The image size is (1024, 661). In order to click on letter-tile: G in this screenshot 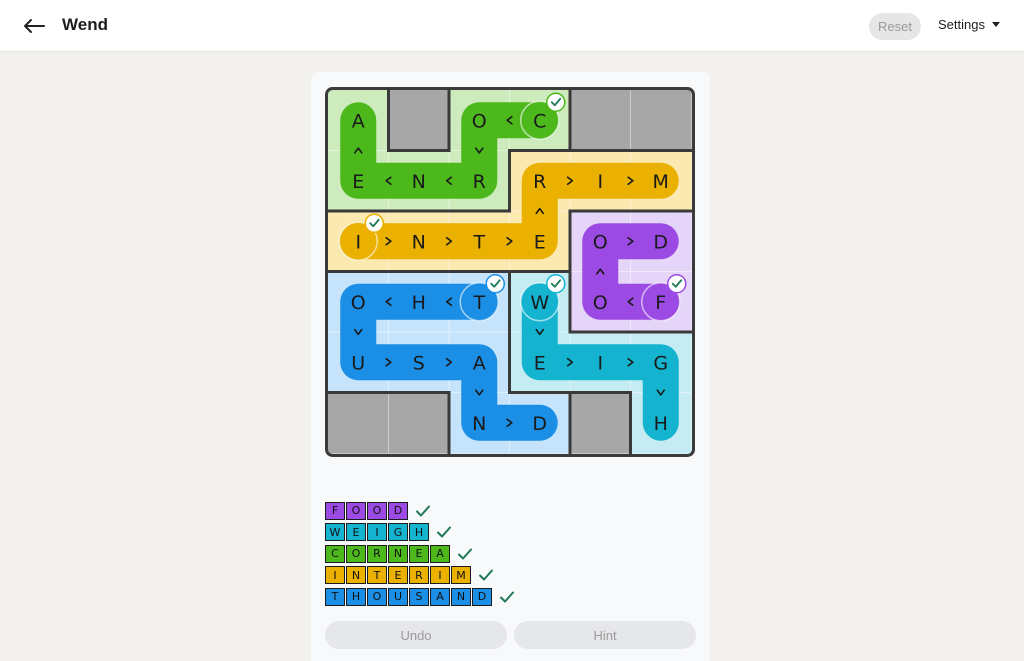, I will do `click(398, 532)`.